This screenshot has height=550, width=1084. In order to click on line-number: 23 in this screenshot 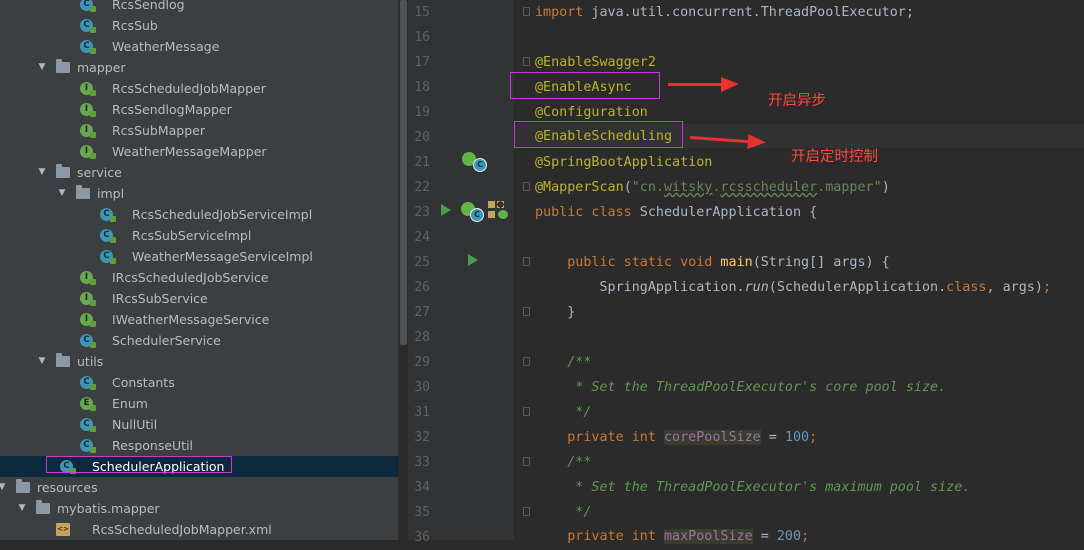, I will do `click(422, 212)`.